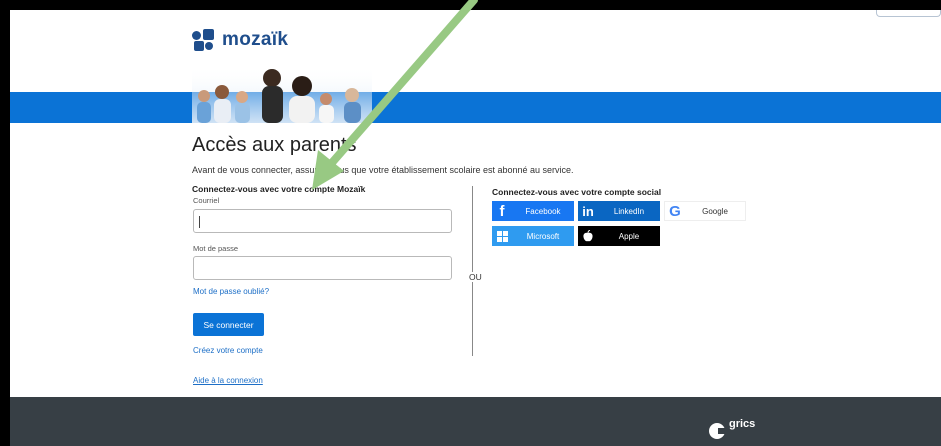 The image size is (941, 446). Describe the element at coordinates (543, 211) in the screenshot. I see `facebook-label: Facebook` at that location.